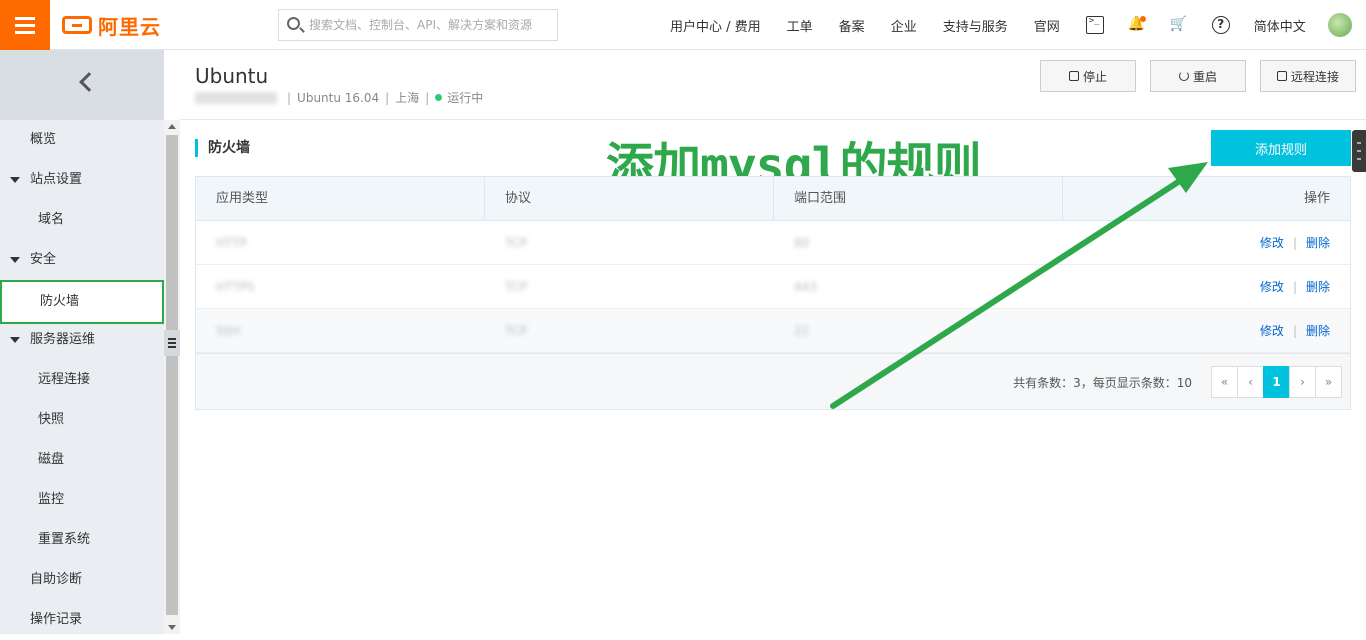  What do you see at coordinates (82, 220) in the screenshot?
I see `sidebar-item-domain: 域名` at bounding box center [82, 220].